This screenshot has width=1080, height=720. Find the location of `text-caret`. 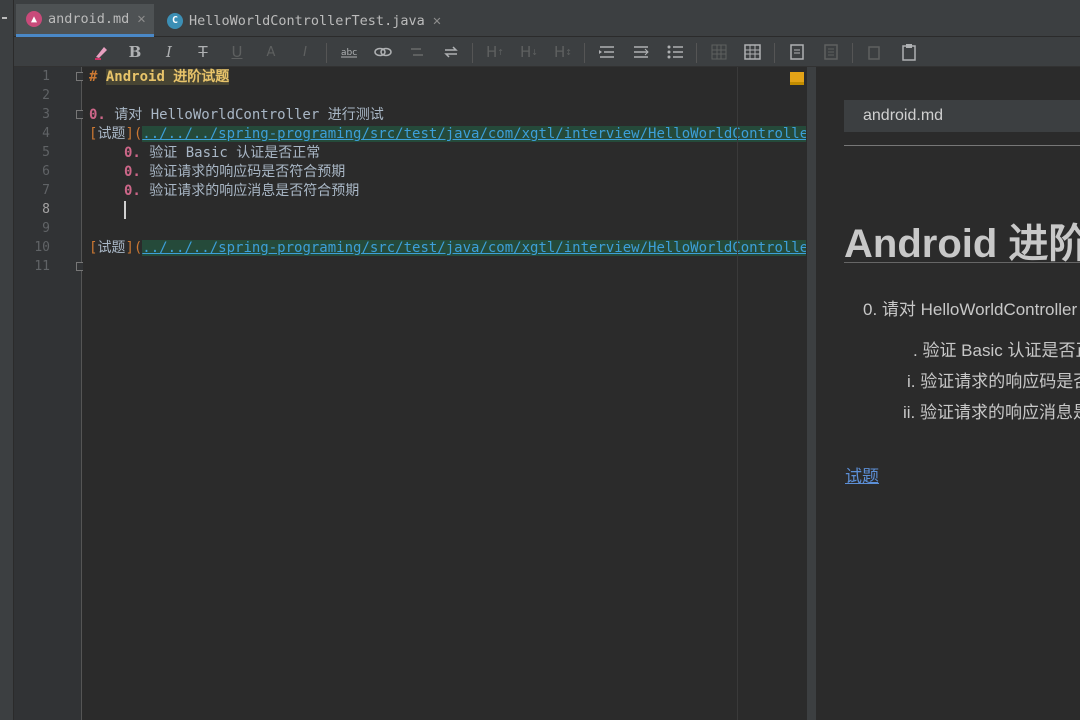

text-caret is located at coordinates (125, 210).